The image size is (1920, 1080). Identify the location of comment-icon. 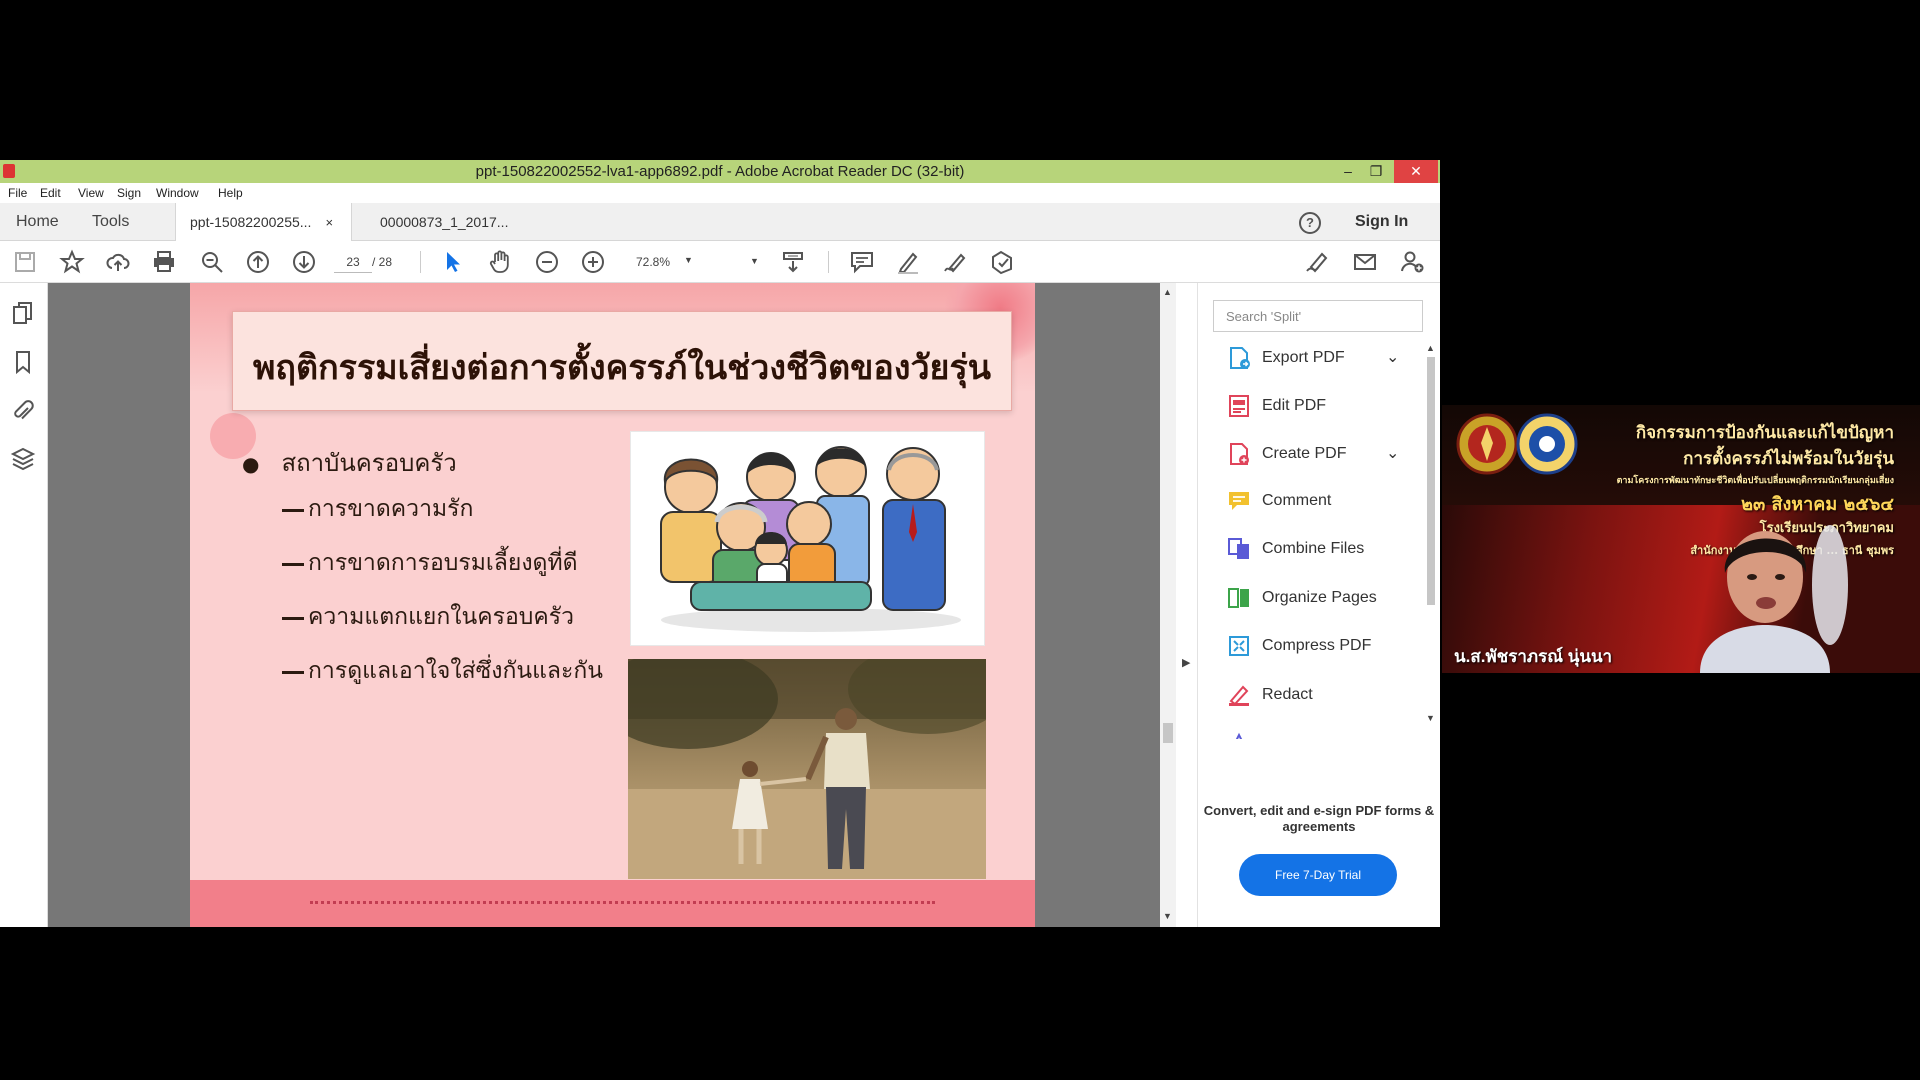
(862, 262).